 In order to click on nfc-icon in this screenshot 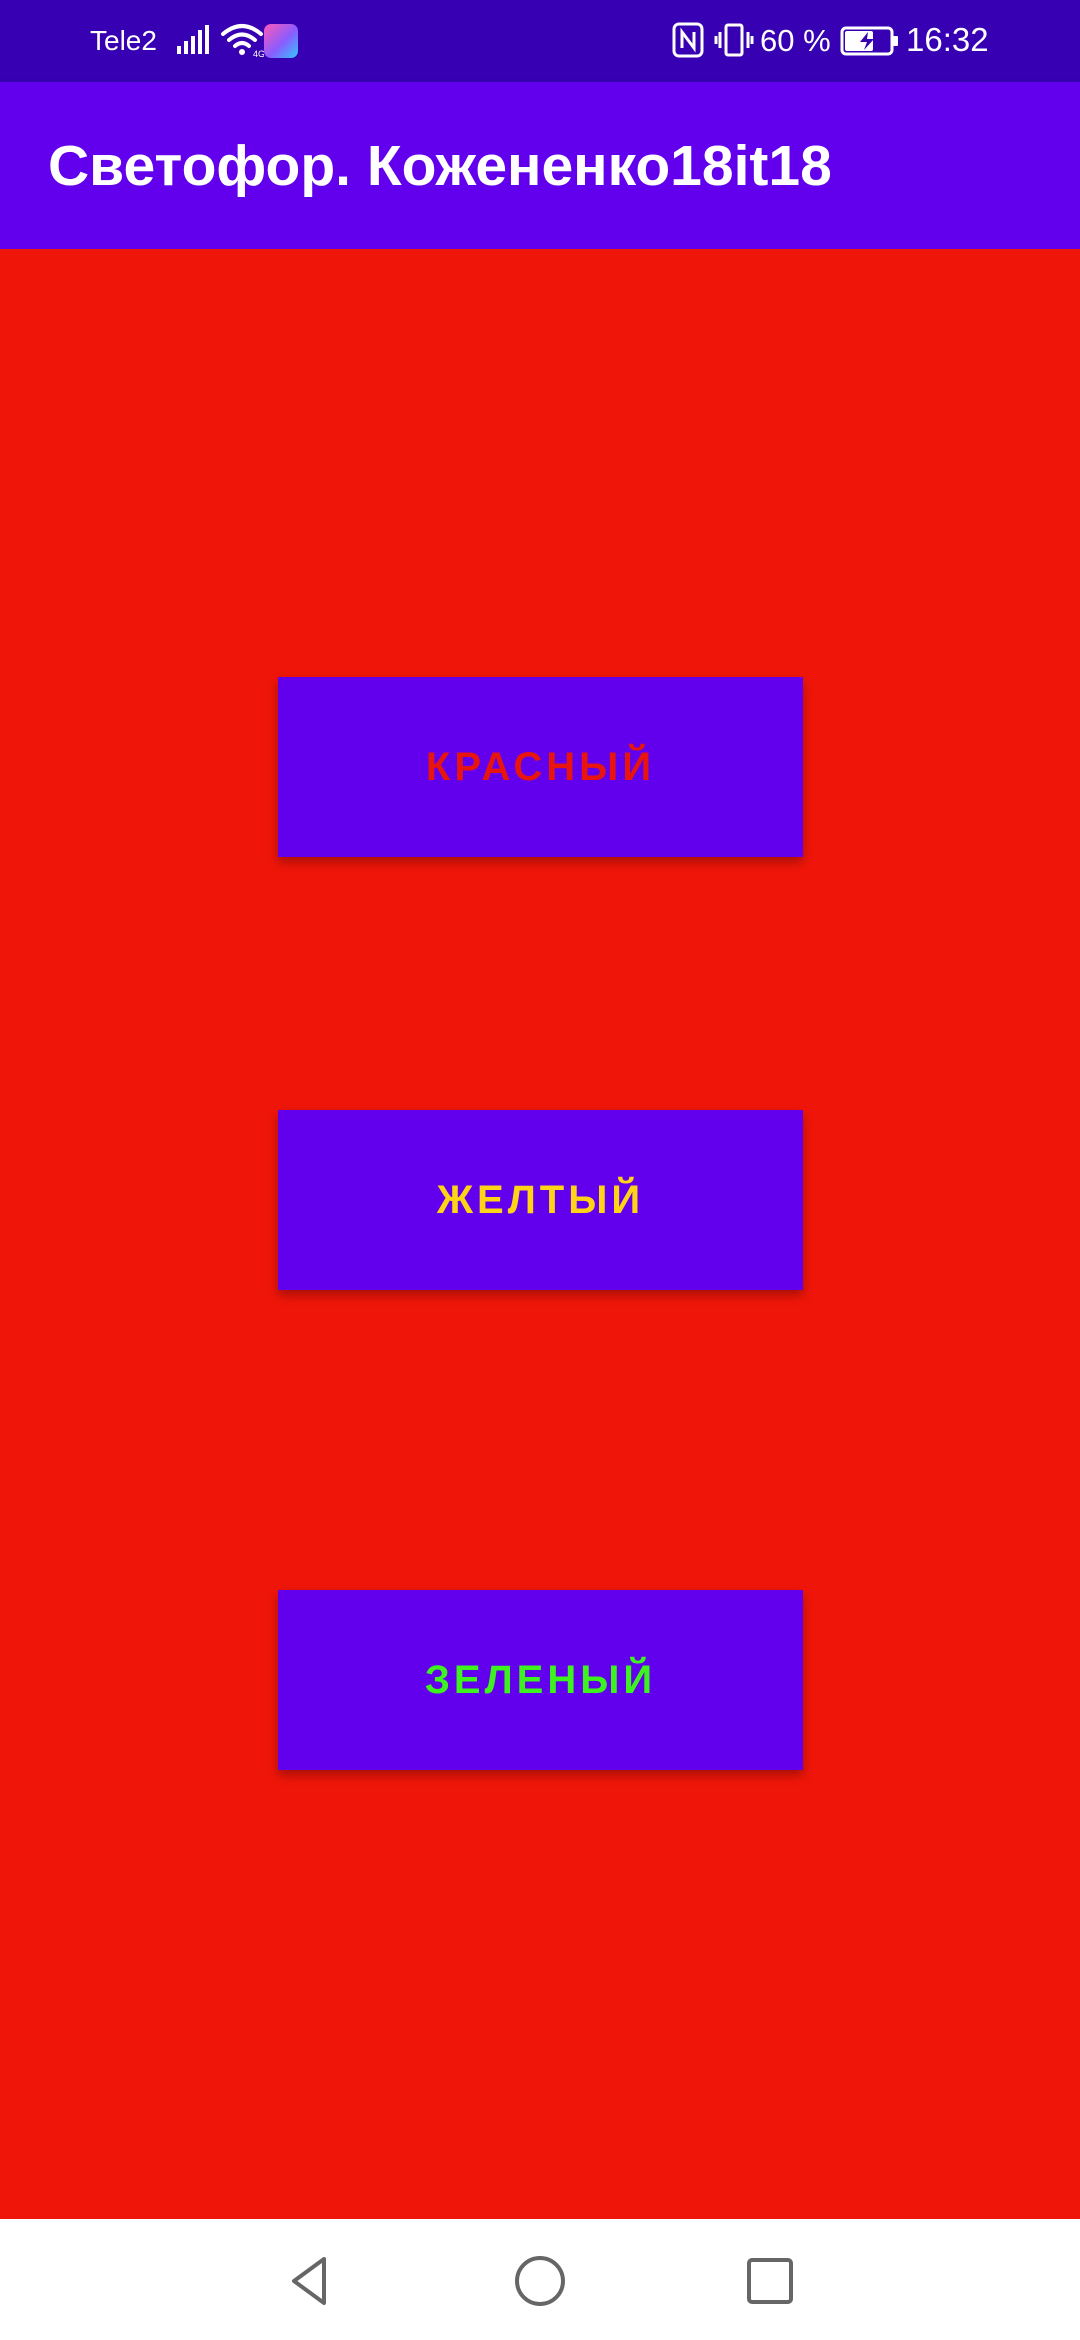, I will do `click(688, 40)`.